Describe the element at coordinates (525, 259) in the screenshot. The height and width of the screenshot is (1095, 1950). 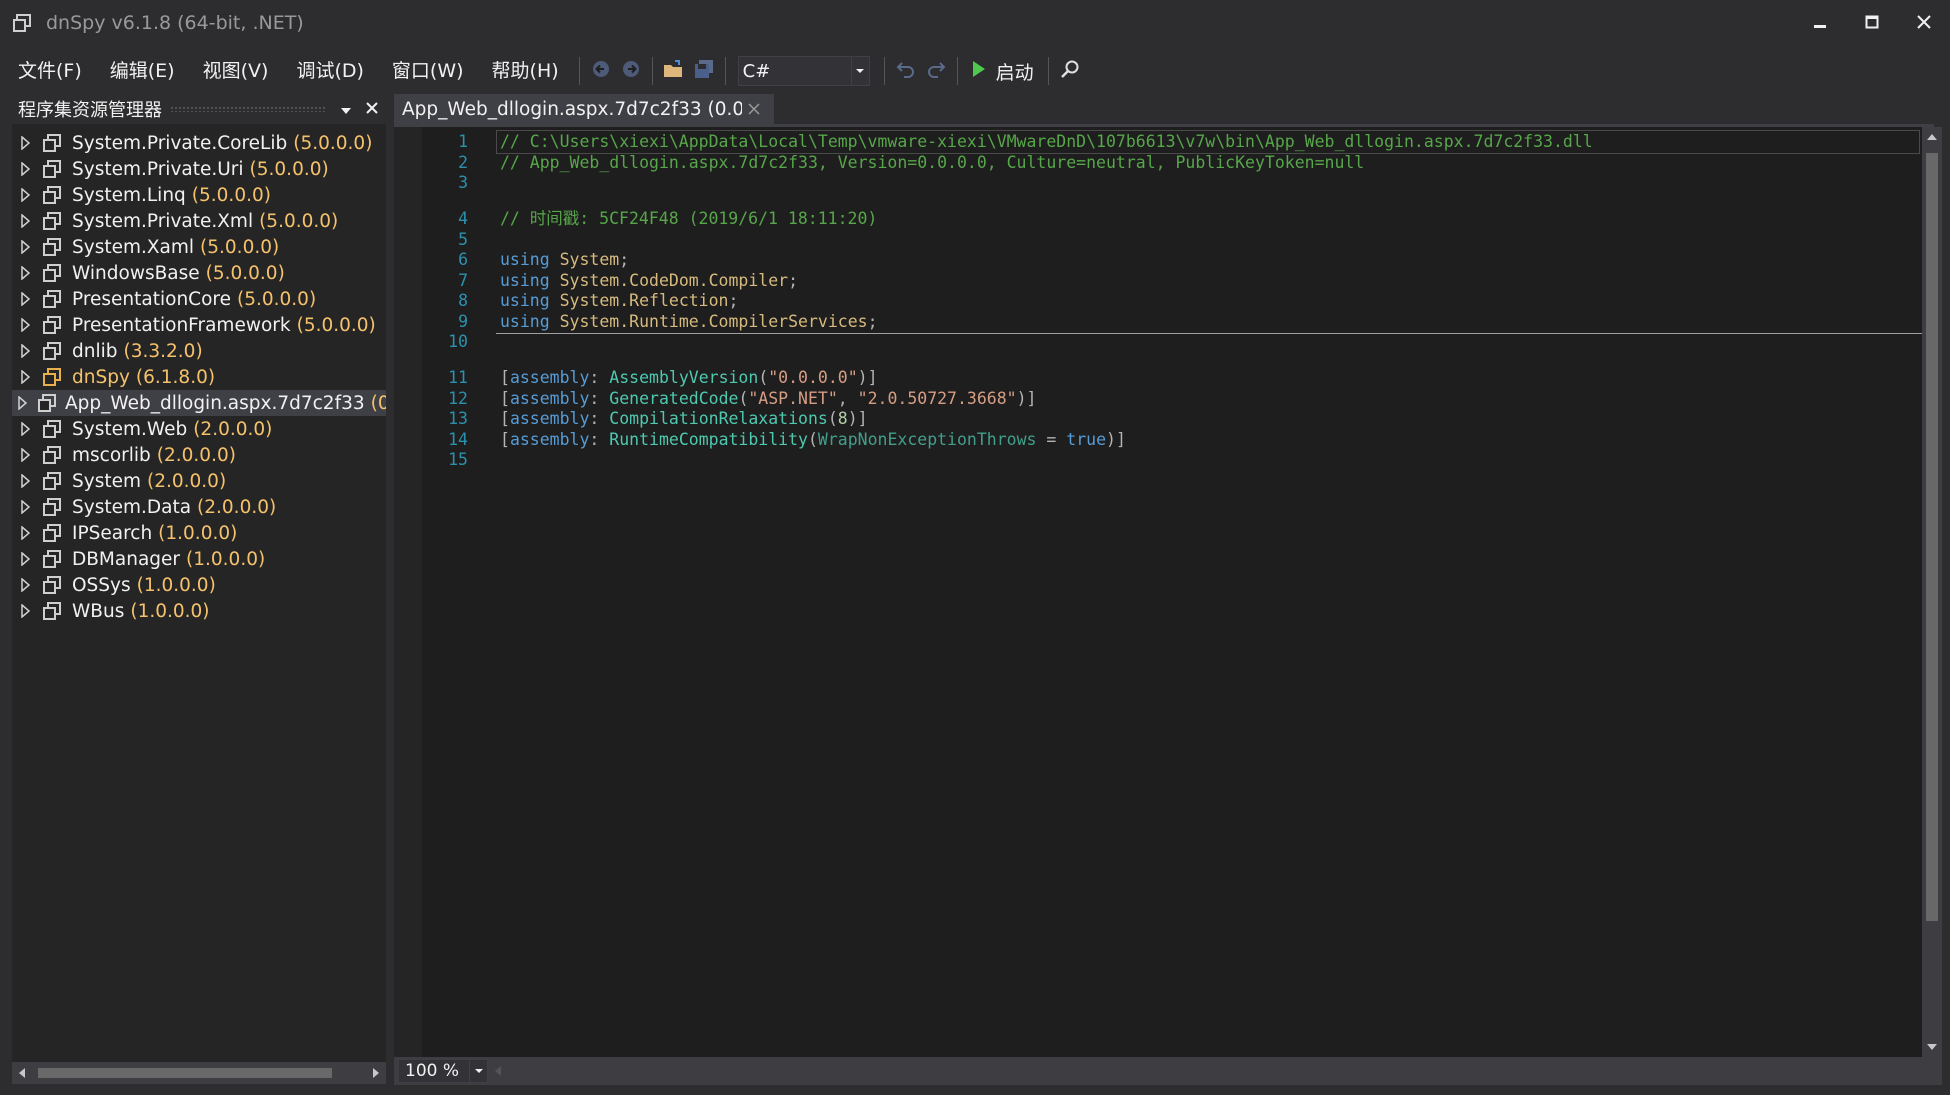
I see `code-token: using` at that location.